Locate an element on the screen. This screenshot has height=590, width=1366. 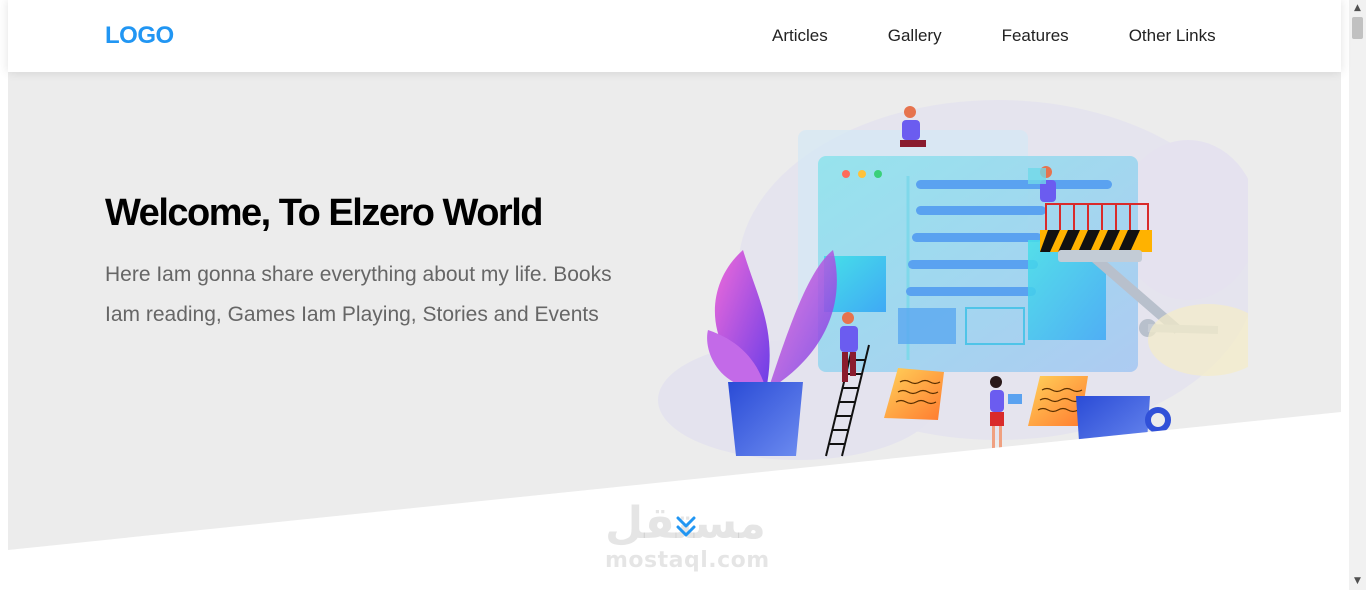
logo-link: LOGO is located at coordinates (139, 36).